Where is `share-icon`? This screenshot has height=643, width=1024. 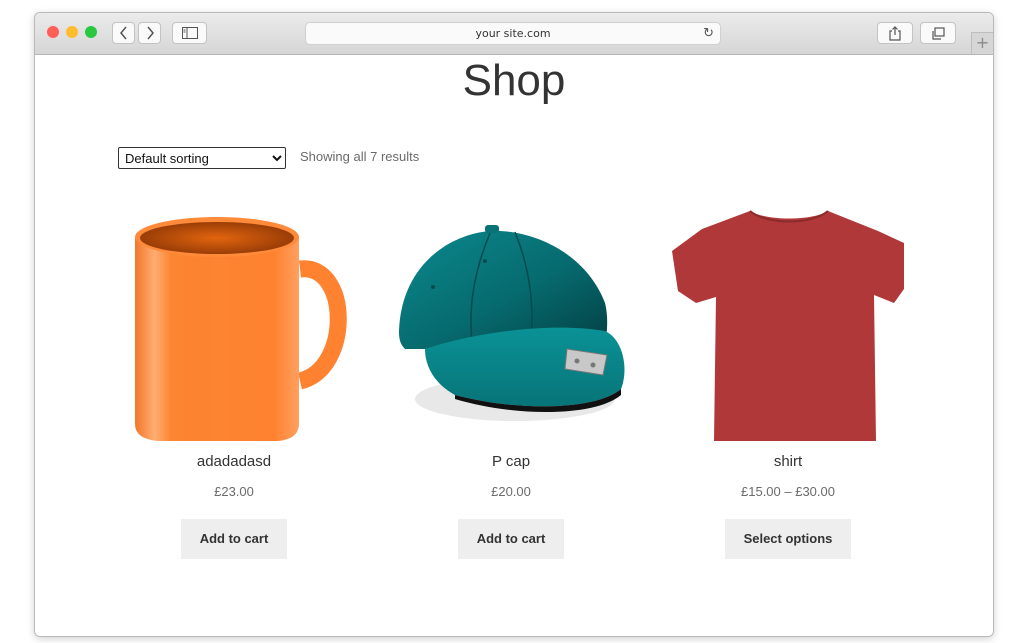 share-icon is located at coordinates (895, 33).